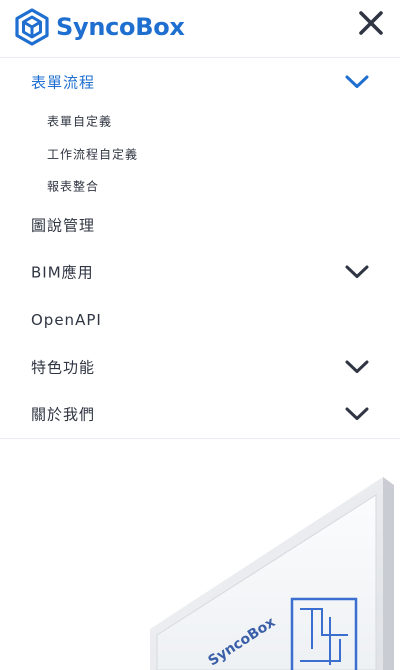  What do you see at coordinates (200, 154) in the screenshot?
I see `submenu-item-workflow-custom: 工作流程自定義` at bounding box center [200, 154].